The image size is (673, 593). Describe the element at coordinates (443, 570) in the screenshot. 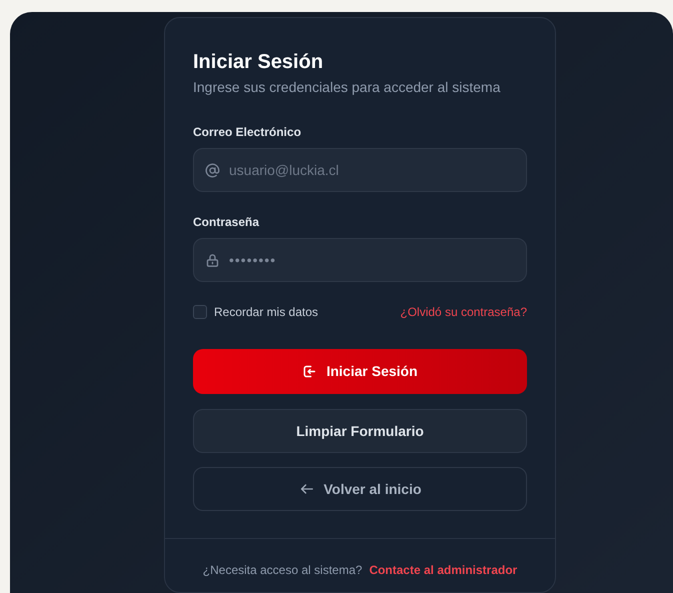

I see `contact-admin-link: Contacte al administrador` at that location.